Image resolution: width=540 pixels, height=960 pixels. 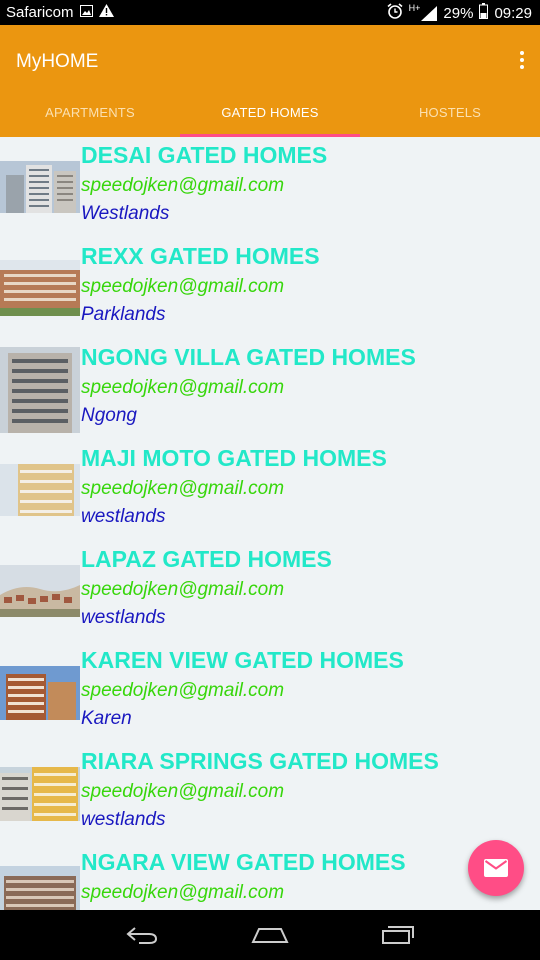 I want to click on listing-location: Karen, so click(x=106, y=718).